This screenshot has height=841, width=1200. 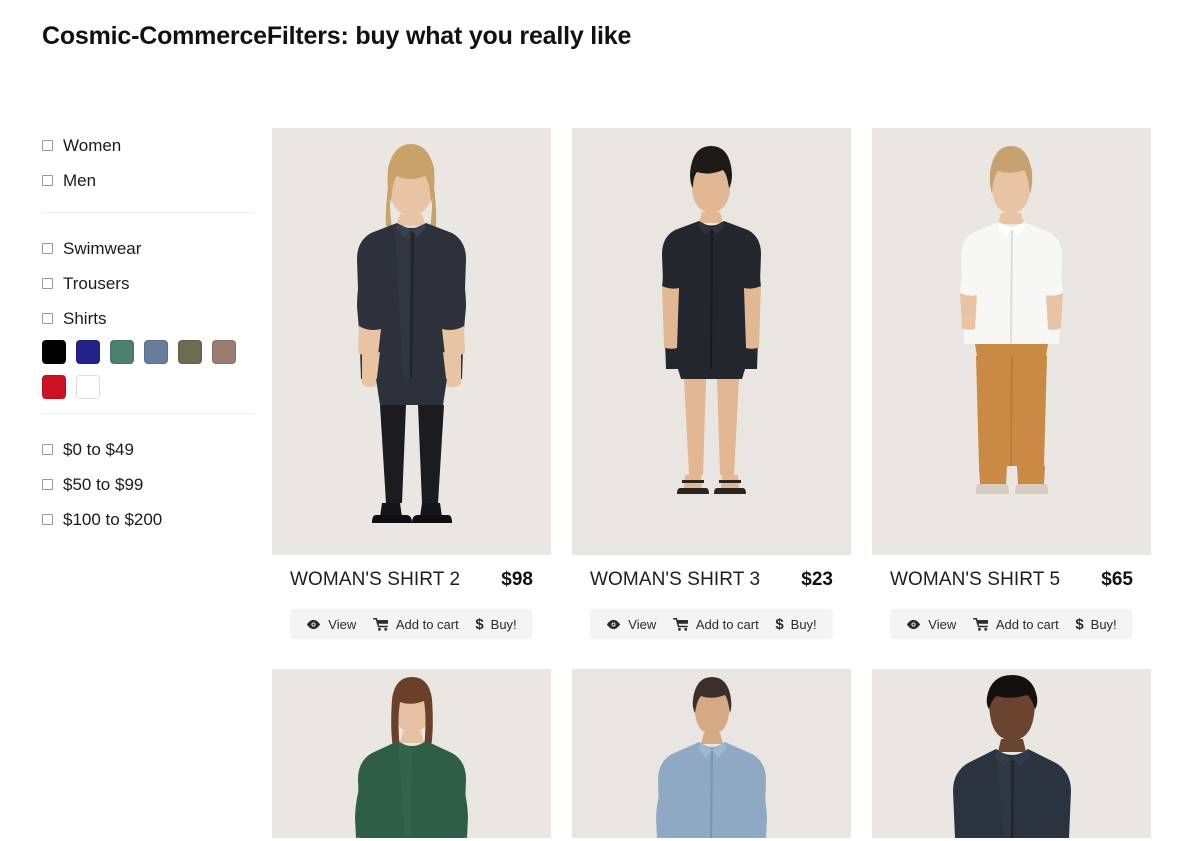 I want to click on filter-item-women: Women, so click(x=148, y=145).